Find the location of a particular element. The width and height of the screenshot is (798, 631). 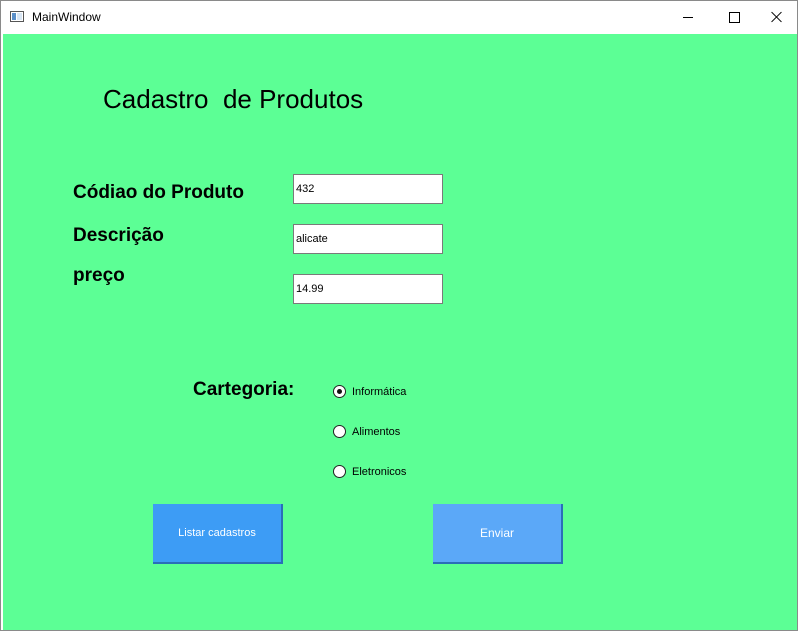

category-radio-alimentos: Alimentos is located at coordinates (366, 431).